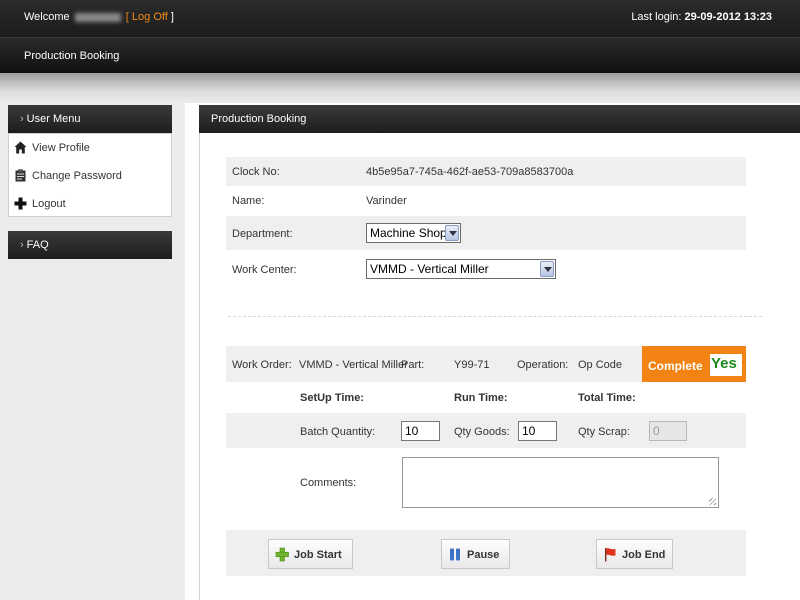 This screenshot has width=800, height=600. I want to click on action-bar: Job Start Pause Job End, so click(486, 553).